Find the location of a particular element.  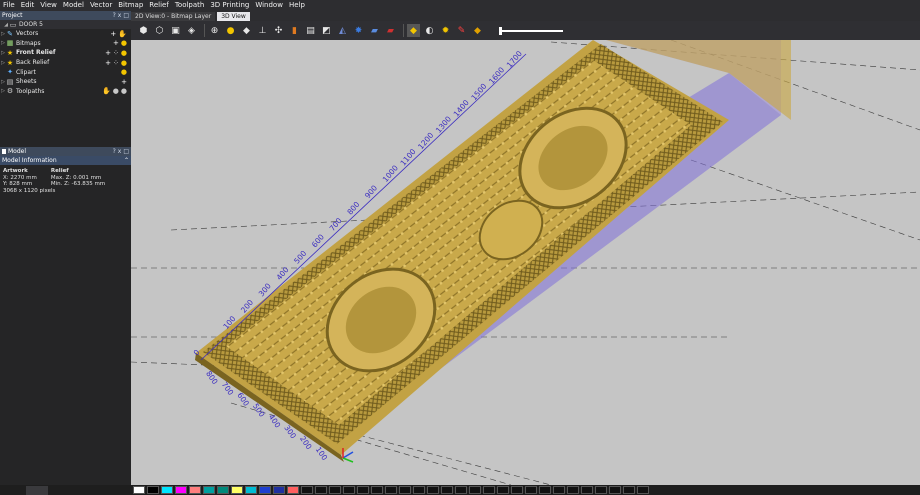

menu-help: Help is located at coordinates (297, 5).